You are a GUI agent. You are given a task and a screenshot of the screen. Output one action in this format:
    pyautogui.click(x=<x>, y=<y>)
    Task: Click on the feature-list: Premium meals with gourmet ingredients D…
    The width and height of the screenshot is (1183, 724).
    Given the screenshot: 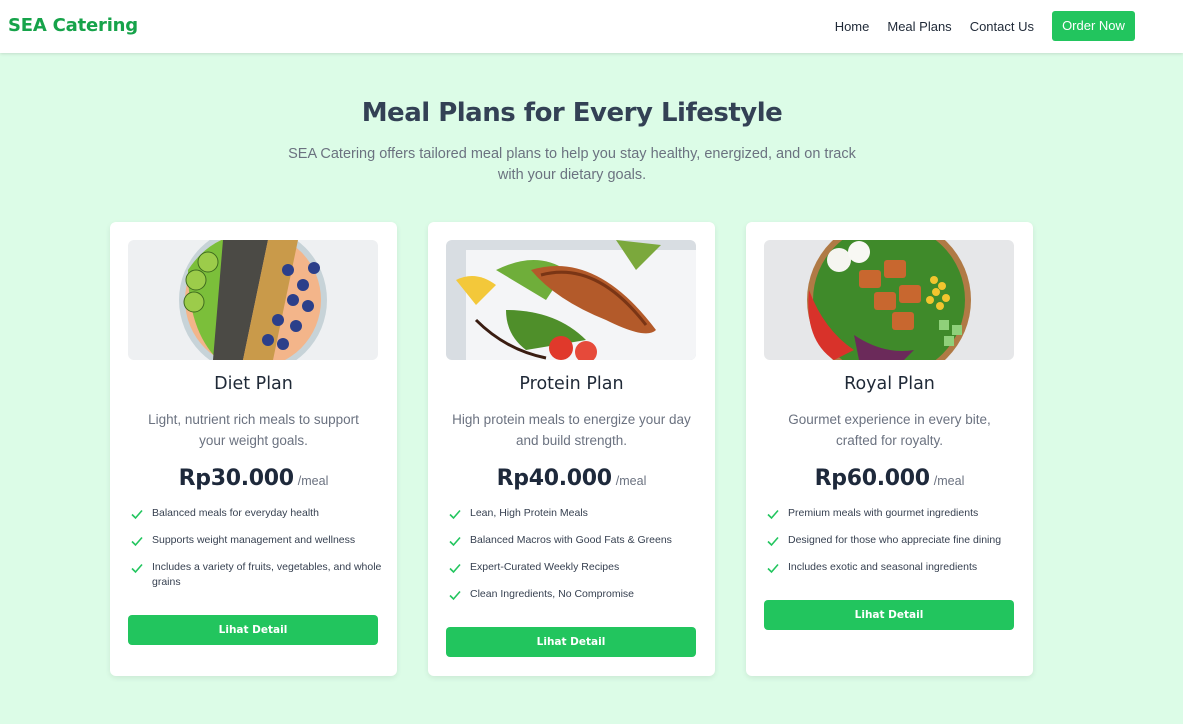 What is the action you would take?
    pyautogui.click(x=893, y=546)
    